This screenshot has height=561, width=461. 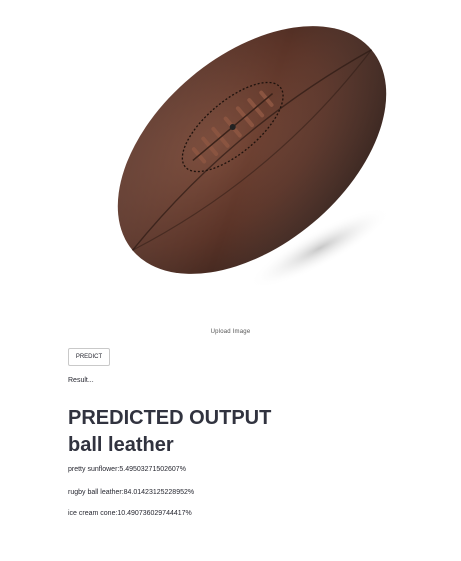 I want to click on upload-image-caption: Upload Image, so click(x=230, y=332).